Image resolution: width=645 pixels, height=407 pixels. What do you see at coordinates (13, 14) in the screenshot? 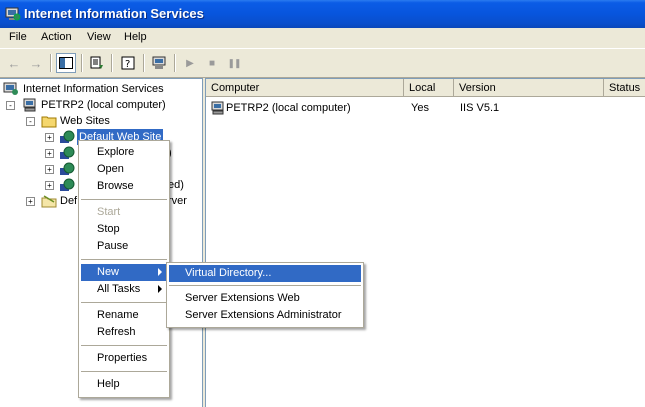
I see `iis-app-icon` at bounding box center [13, 14].